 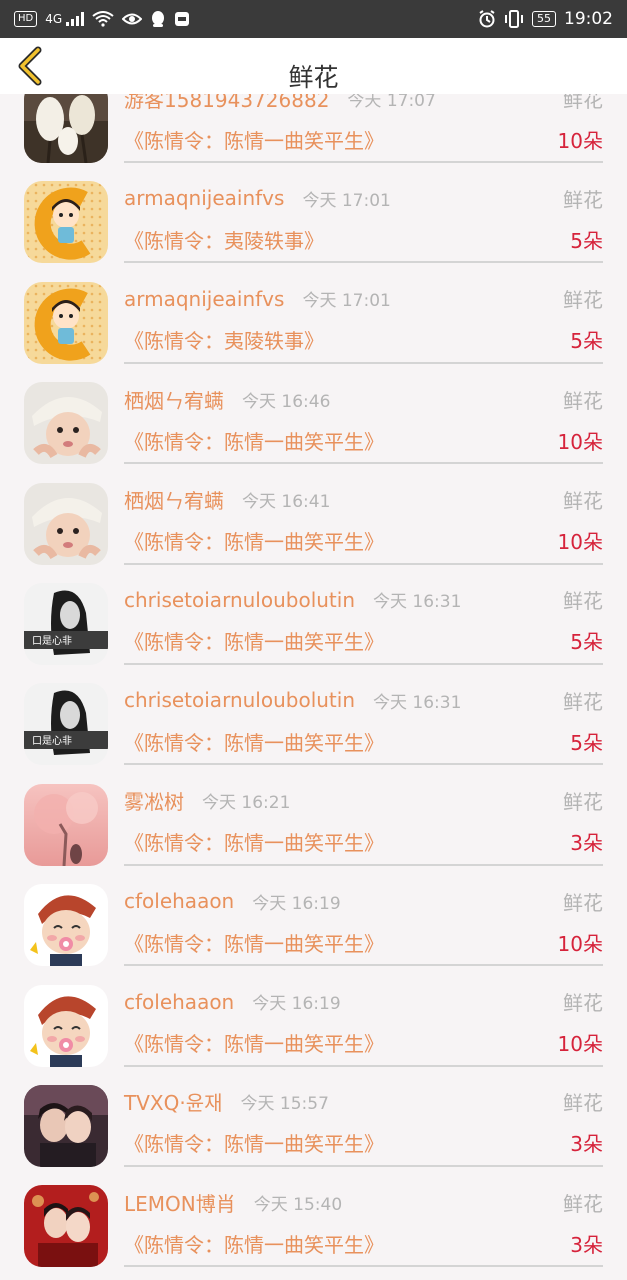 I want to click on vibrate-icon, so click(x=514, y=19).